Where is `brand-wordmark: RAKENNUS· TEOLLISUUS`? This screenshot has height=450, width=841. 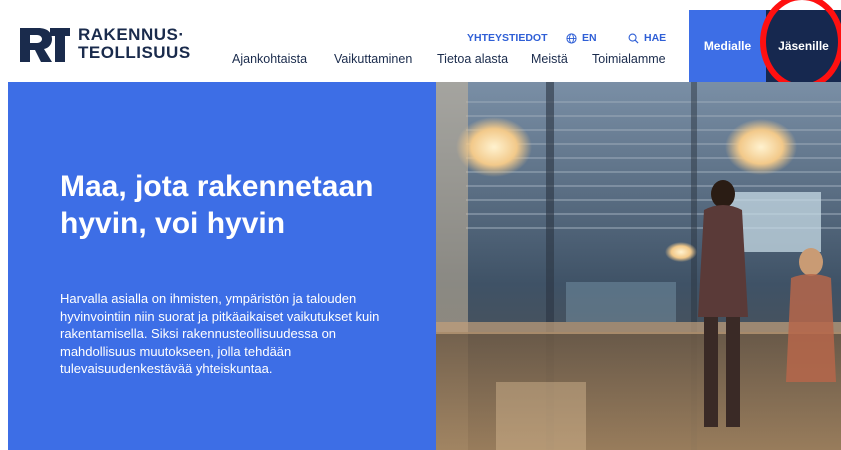 brand-wordmark: RAKENNUS· TEOLLISUUS is located at coordinates (134, 44).